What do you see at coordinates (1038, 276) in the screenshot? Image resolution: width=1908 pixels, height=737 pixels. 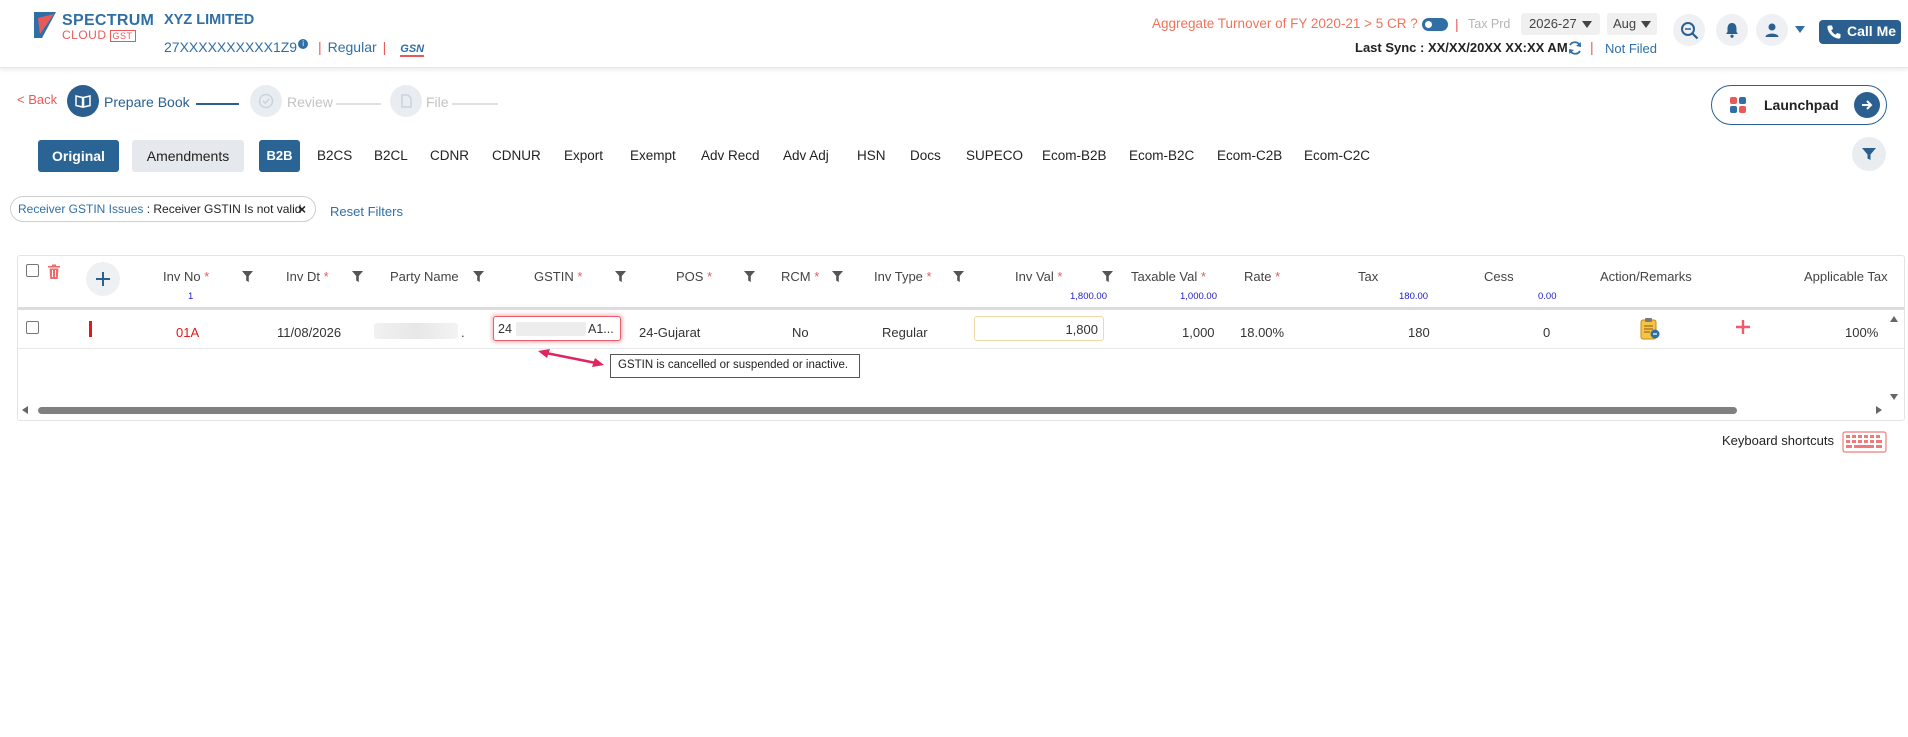 I see `col-inv-val: Inv Val *` at bounding box center [1038, 276].